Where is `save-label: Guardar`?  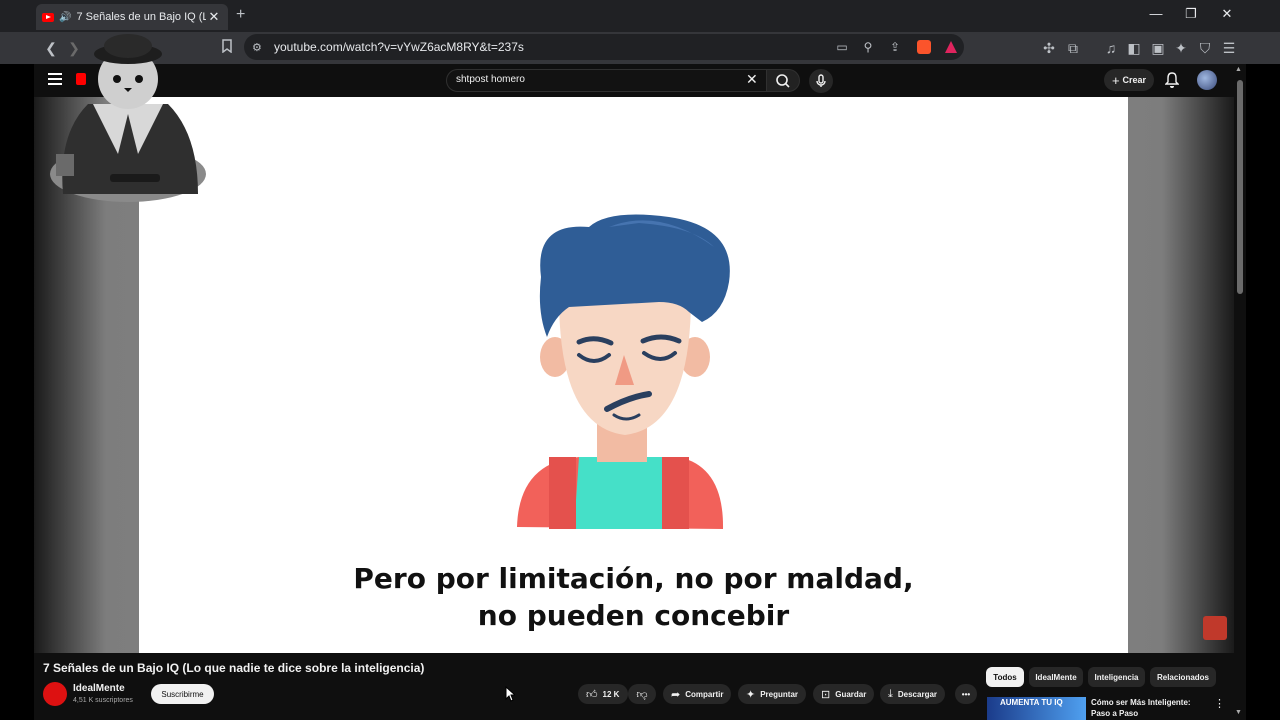 save-label: Guardar is located at coordinates (851, 694).